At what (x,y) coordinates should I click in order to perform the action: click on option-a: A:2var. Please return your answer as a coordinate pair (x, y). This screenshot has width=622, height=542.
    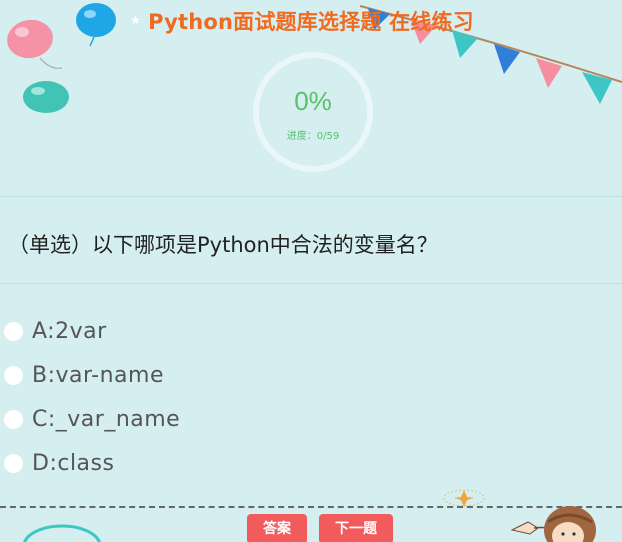
    Looking at the image, I should click on (55, 331).